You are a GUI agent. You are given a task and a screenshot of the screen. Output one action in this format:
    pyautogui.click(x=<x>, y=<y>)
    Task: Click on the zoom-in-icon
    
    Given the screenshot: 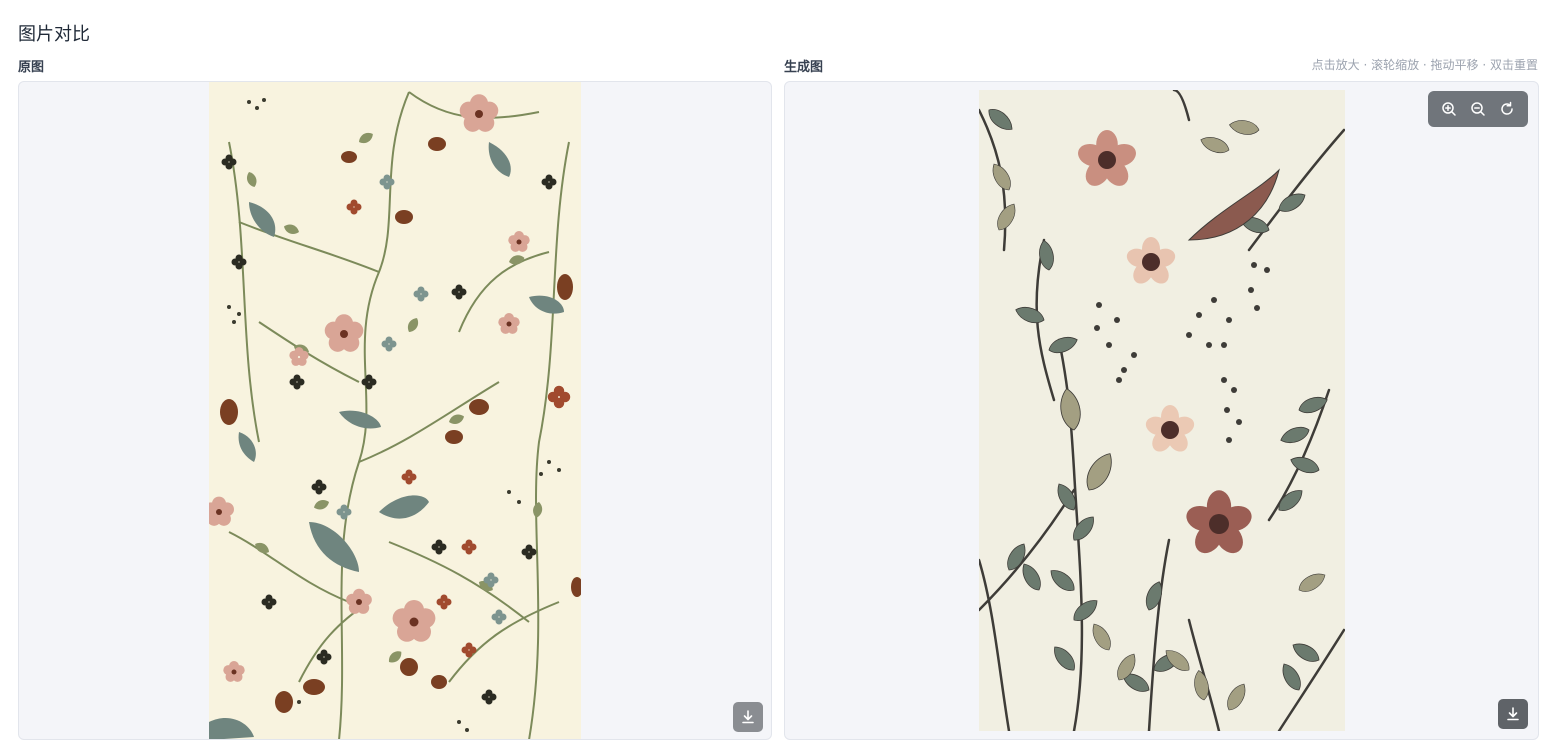 What is the action you would take?
    pyautogui.click(x=1448, y=109)
    